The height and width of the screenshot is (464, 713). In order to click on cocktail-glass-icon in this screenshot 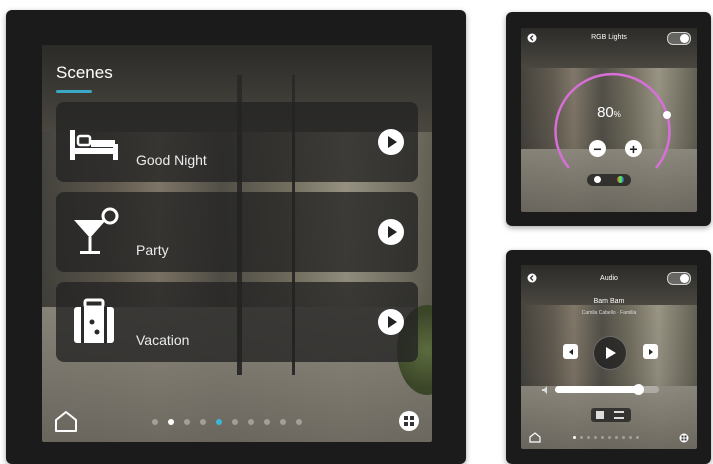, I will do `click(96, 230)`.